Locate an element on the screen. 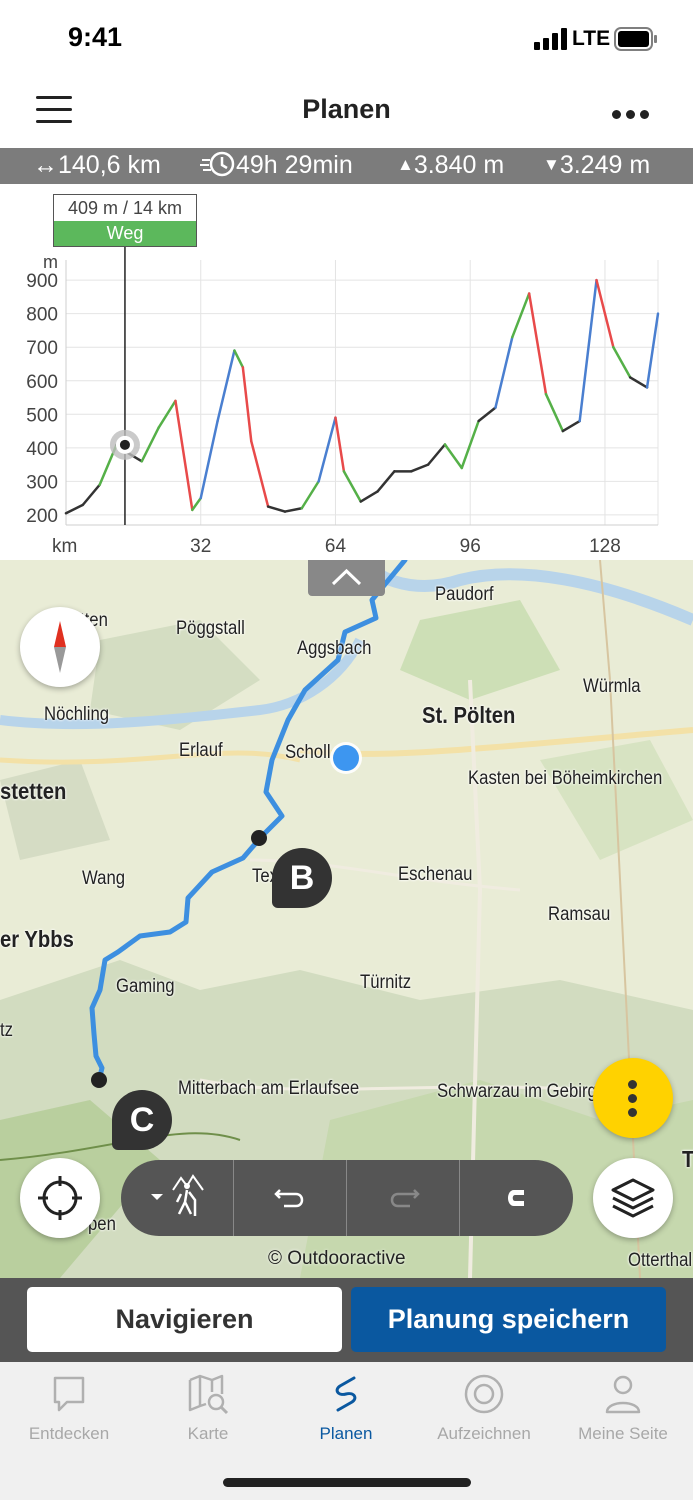  tooltip-surface: Weg is located at coordinates (125, 233).